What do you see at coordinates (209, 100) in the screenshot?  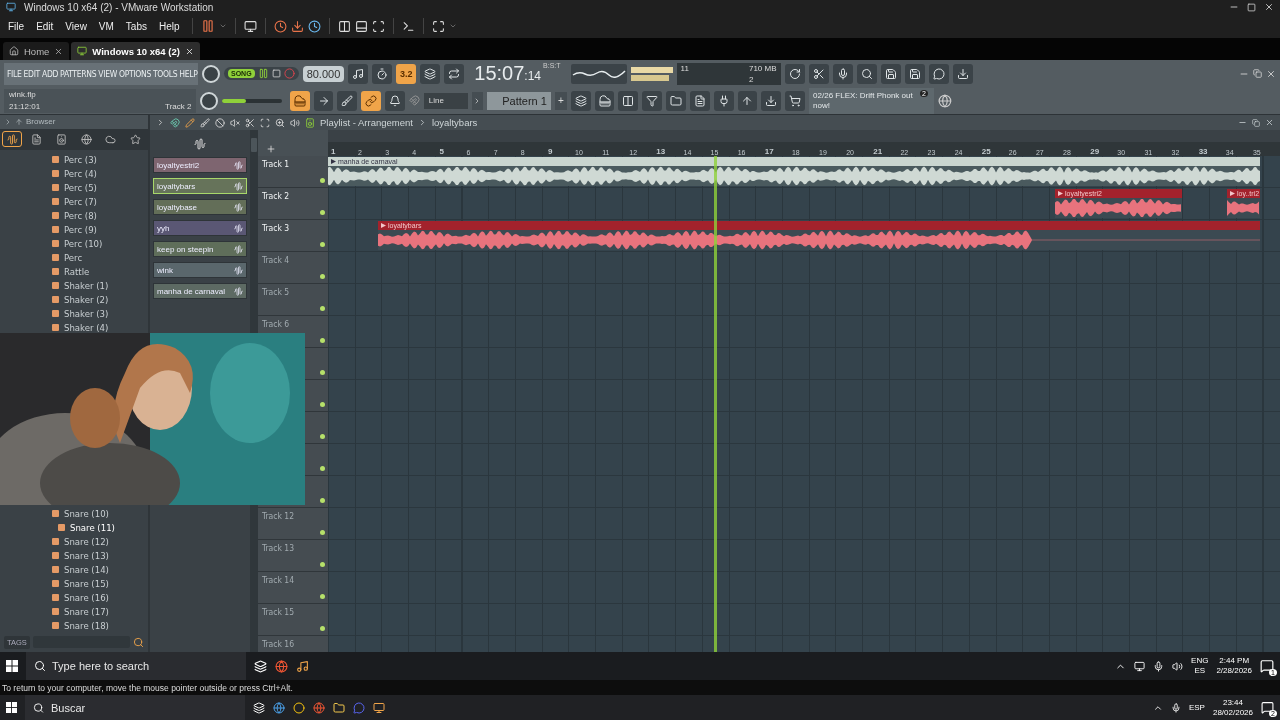 I see `pitch-knob` at bounding box center [209, 100].